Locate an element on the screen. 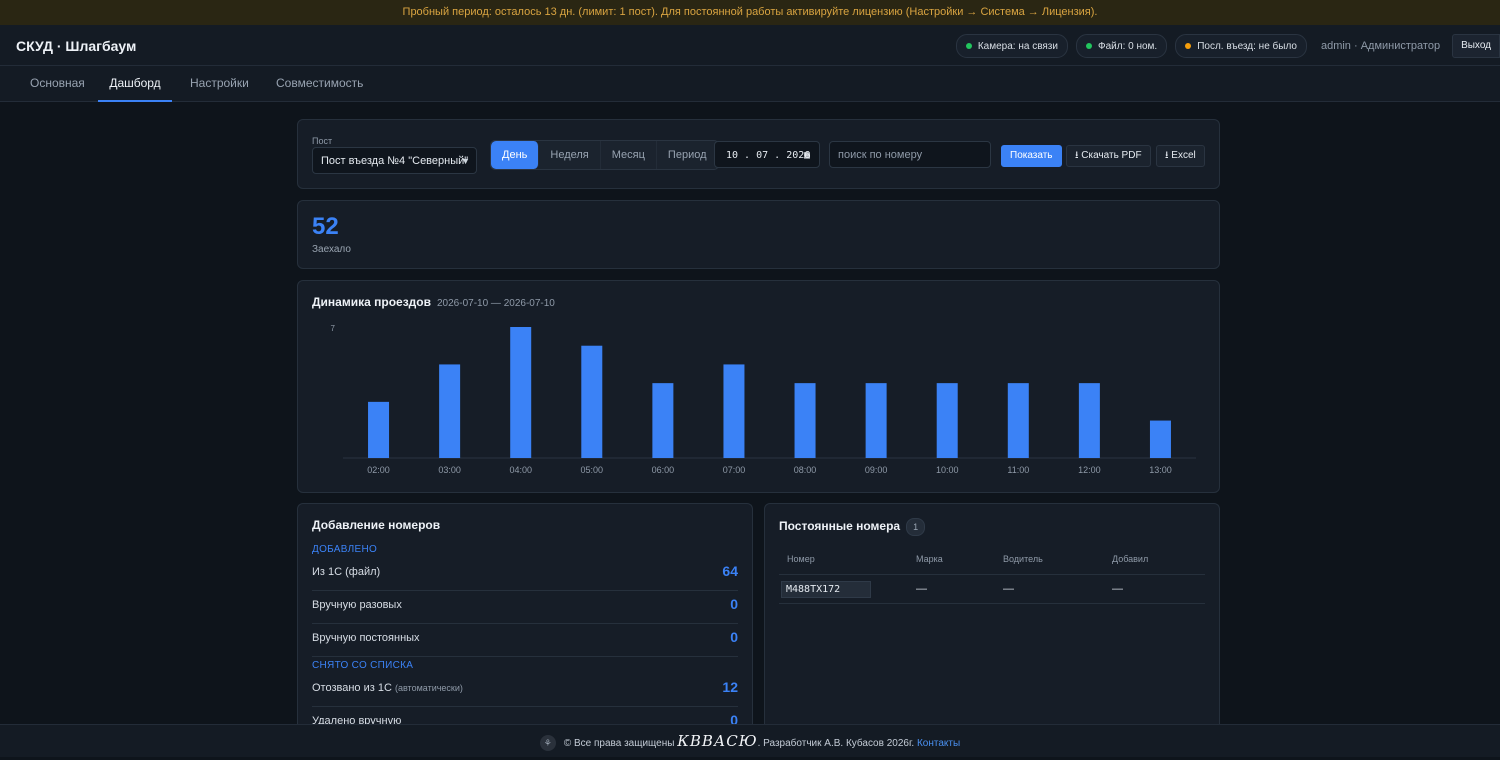 The height and width of the screenshot is (760, 1500). period-day-button: День is located at coordinates (515, 155).